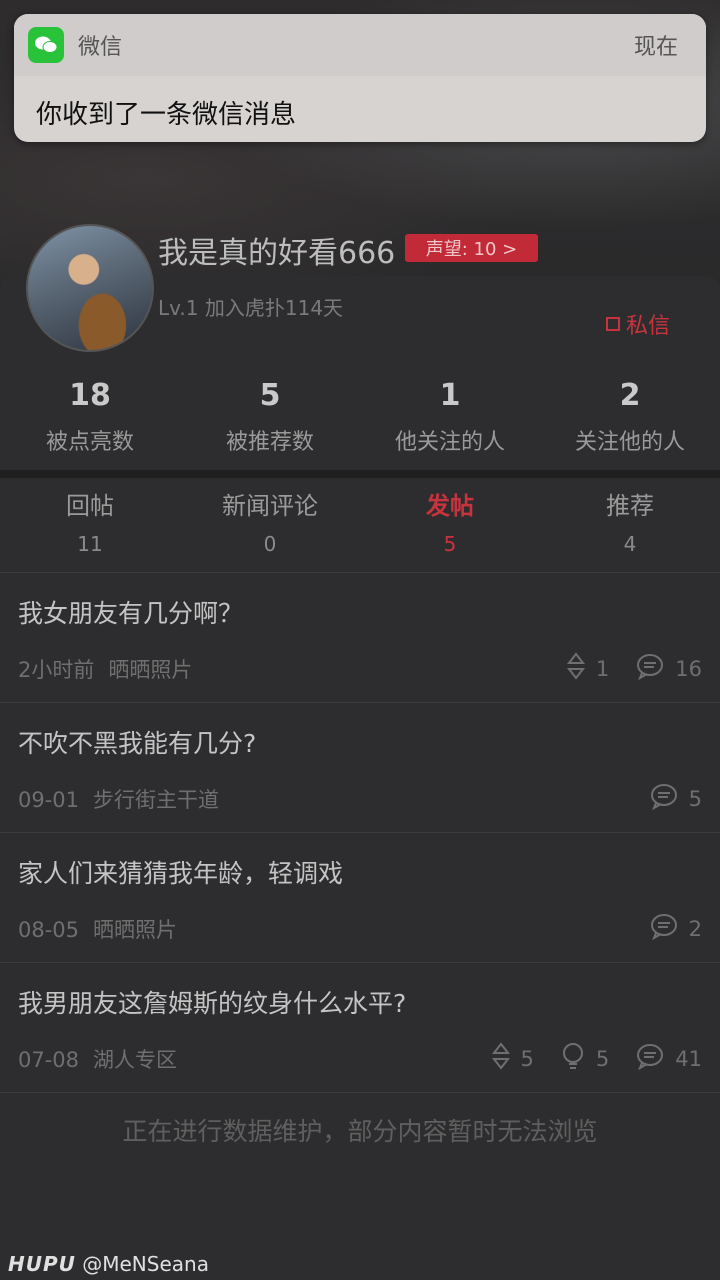  Describe the element at coordinates (360, 1092) in the screenshot. I see `divider` at that location.